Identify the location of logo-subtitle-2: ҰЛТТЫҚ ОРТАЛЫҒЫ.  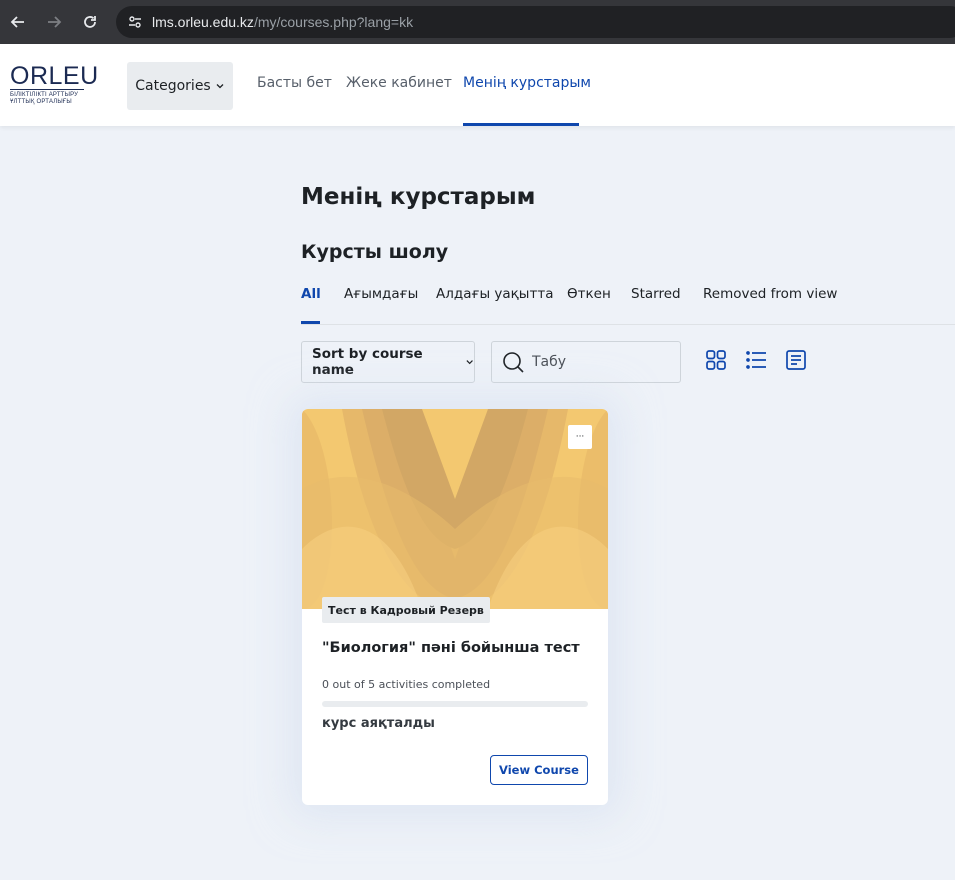
(41, 102).